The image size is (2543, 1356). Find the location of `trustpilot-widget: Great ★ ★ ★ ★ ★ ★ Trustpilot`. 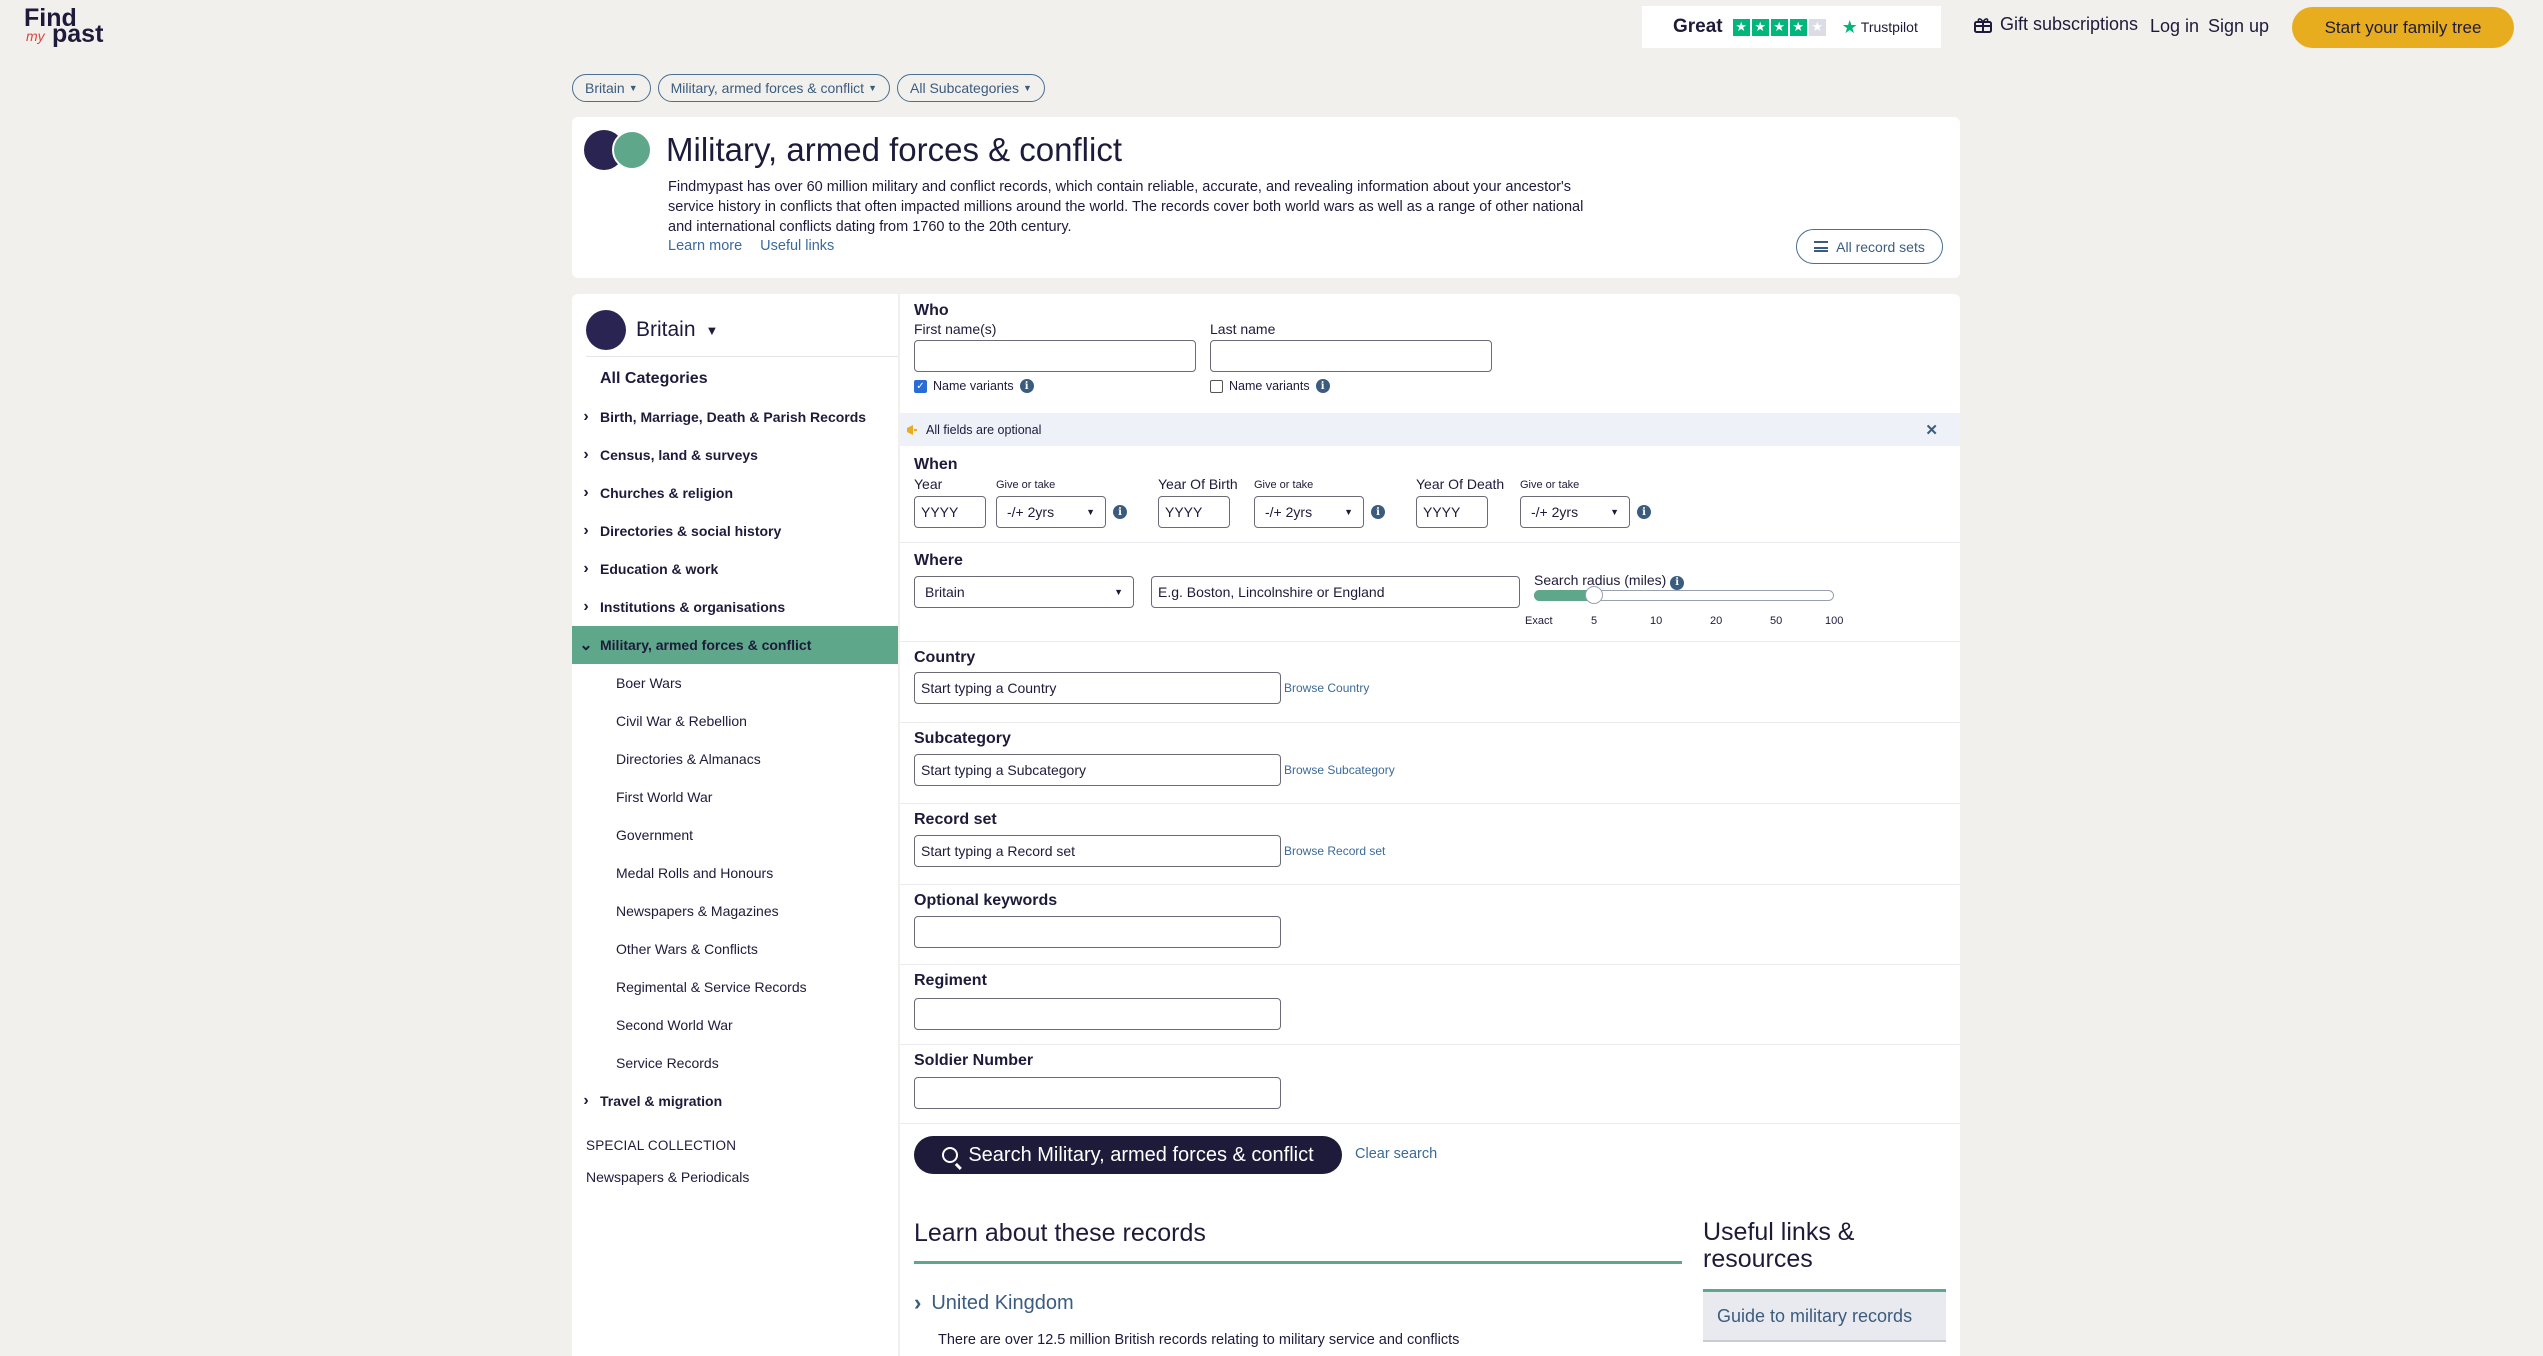

trustpilot-widget: Great ★ ★ ★ ★ ★ ★ Trustpilot is located at coordinates (1791, 27).